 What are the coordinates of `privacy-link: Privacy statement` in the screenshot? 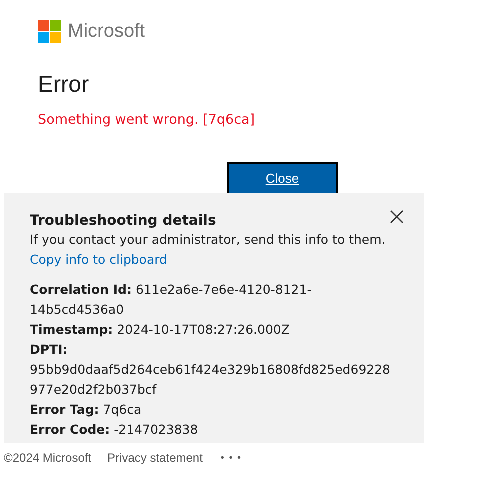 It's located at (155, 458).